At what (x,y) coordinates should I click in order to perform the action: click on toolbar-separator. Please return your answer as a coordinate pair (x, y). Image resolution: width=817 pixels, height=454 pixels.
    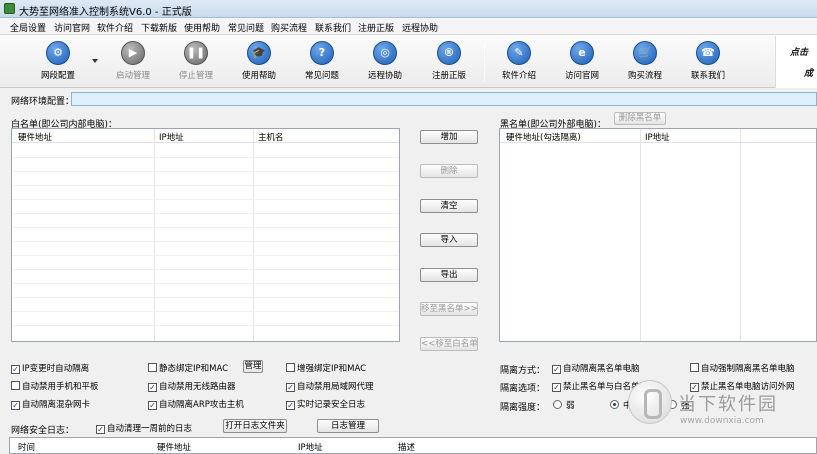
    Looking at the image, I should click on (484, 62).